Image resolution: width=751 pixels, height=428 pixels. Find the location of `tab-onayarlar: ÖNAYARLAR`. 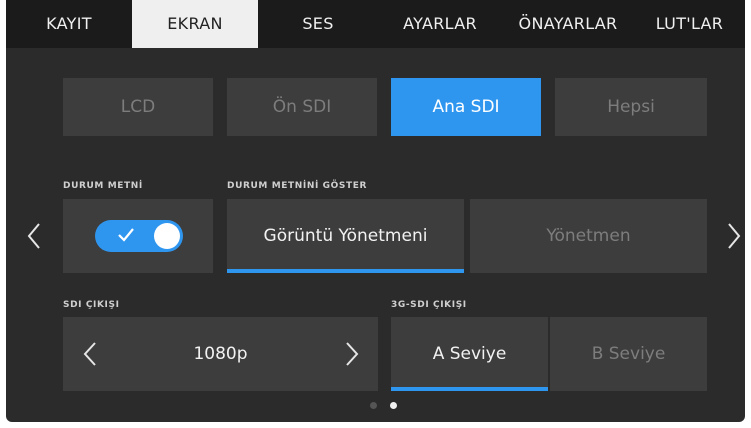

tab-onayarlar: ÖNAYARLAR is located at coordinates (568, 24).